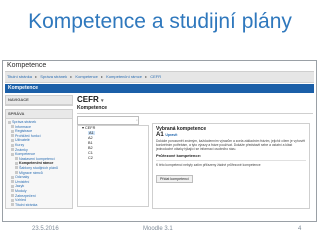  Describe the element at coordinates (90, 99) in the screenshot. I see `page-title: CEFR ▾` at that location.